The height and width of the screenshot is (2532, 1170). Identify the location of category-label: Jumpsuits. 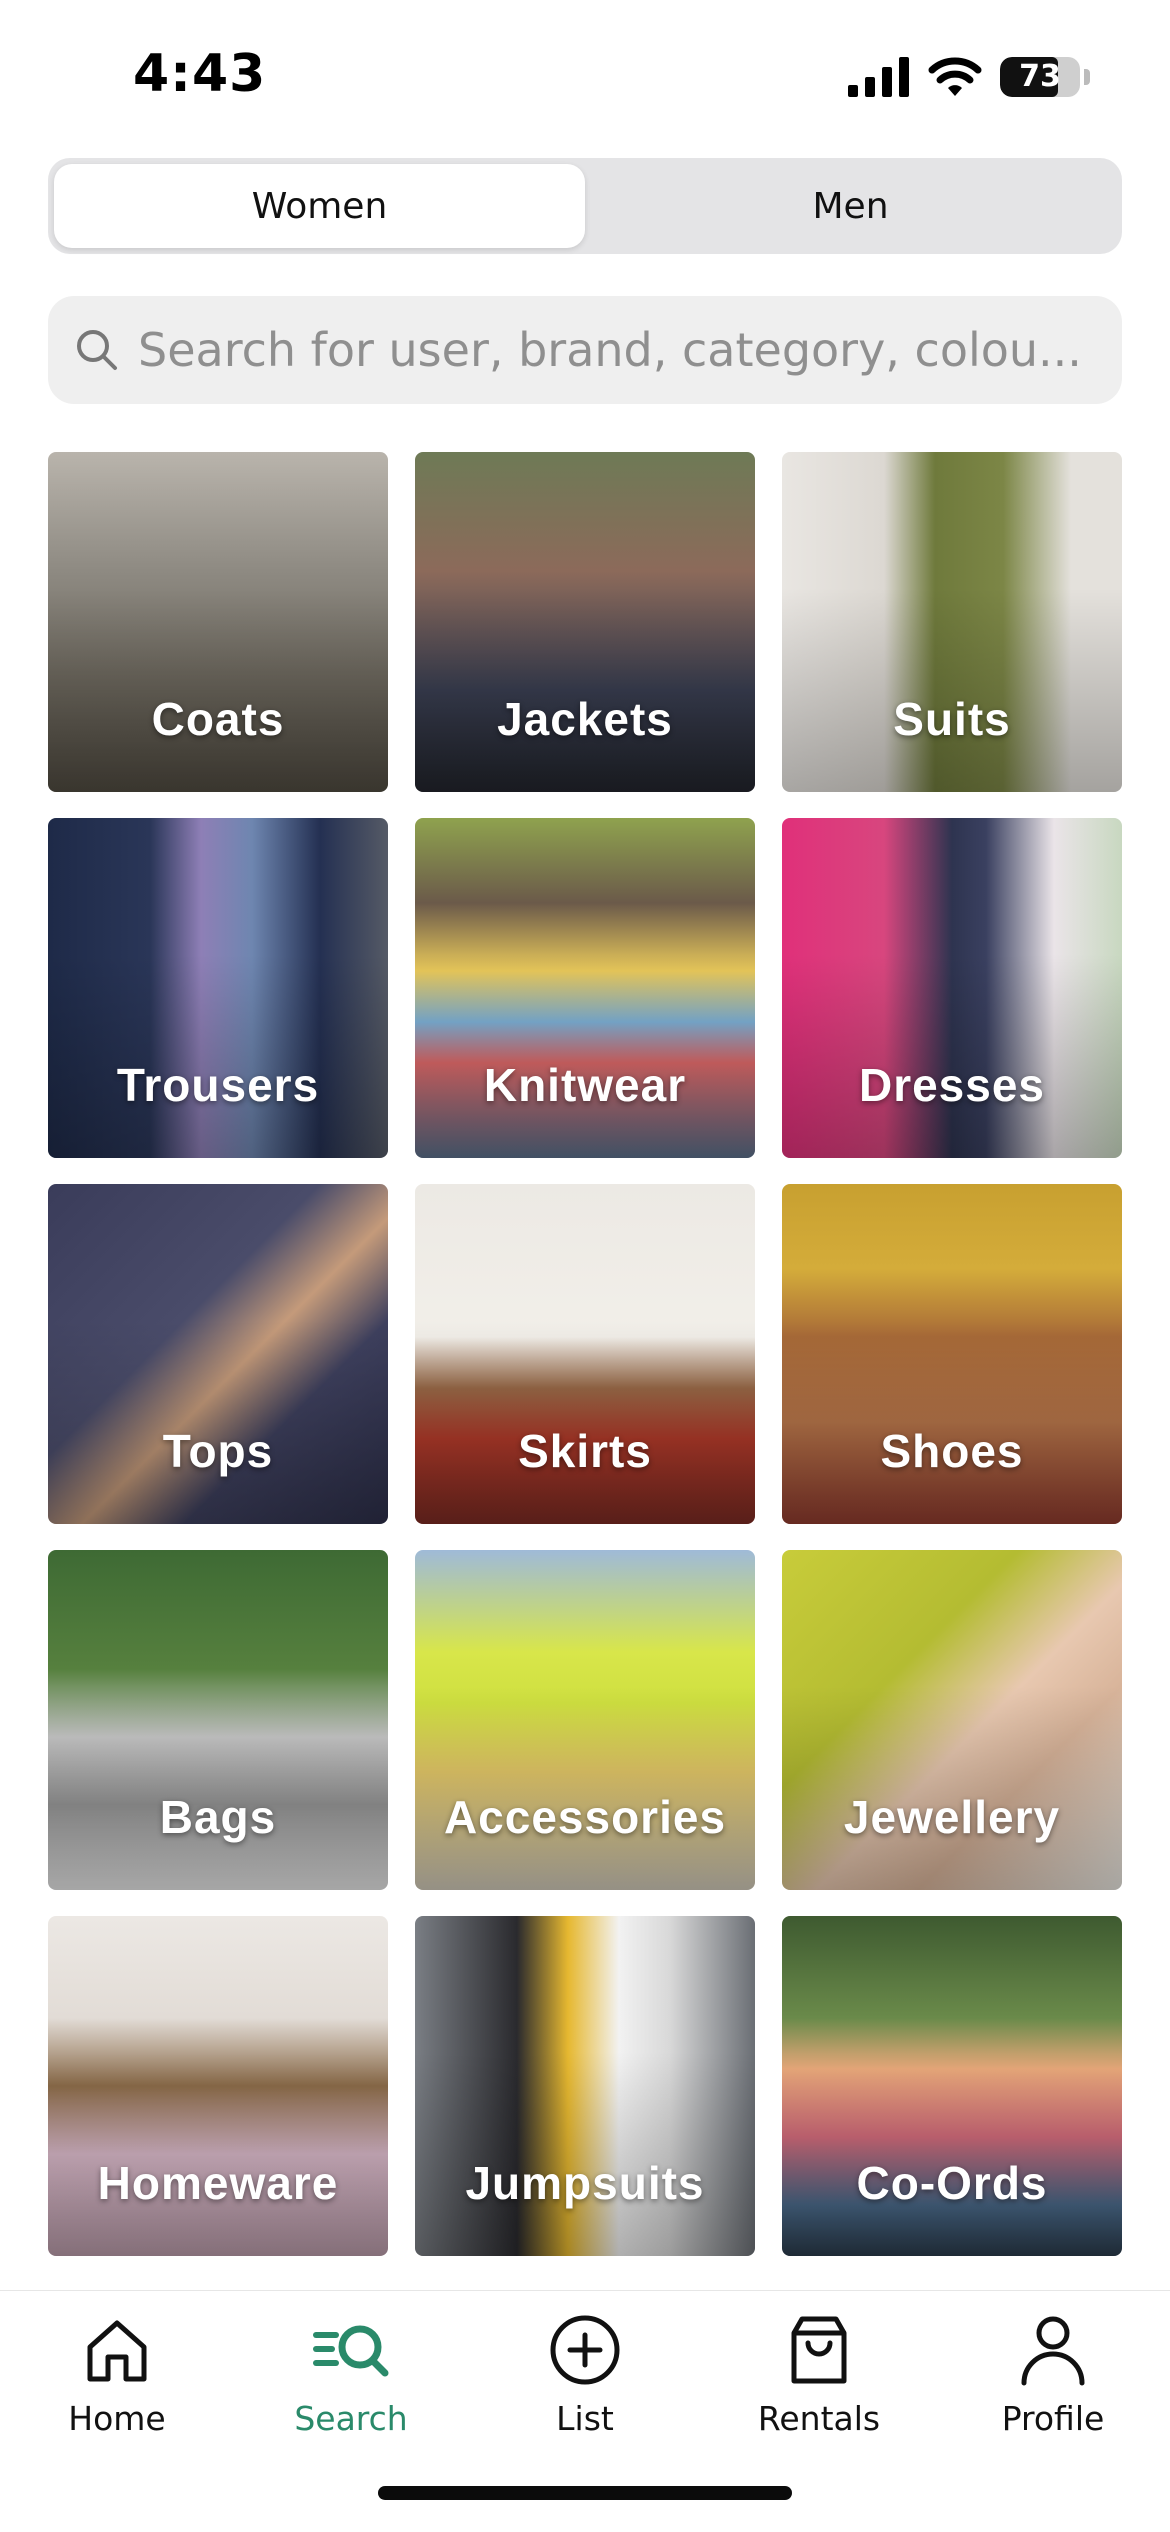
(585, 2183).